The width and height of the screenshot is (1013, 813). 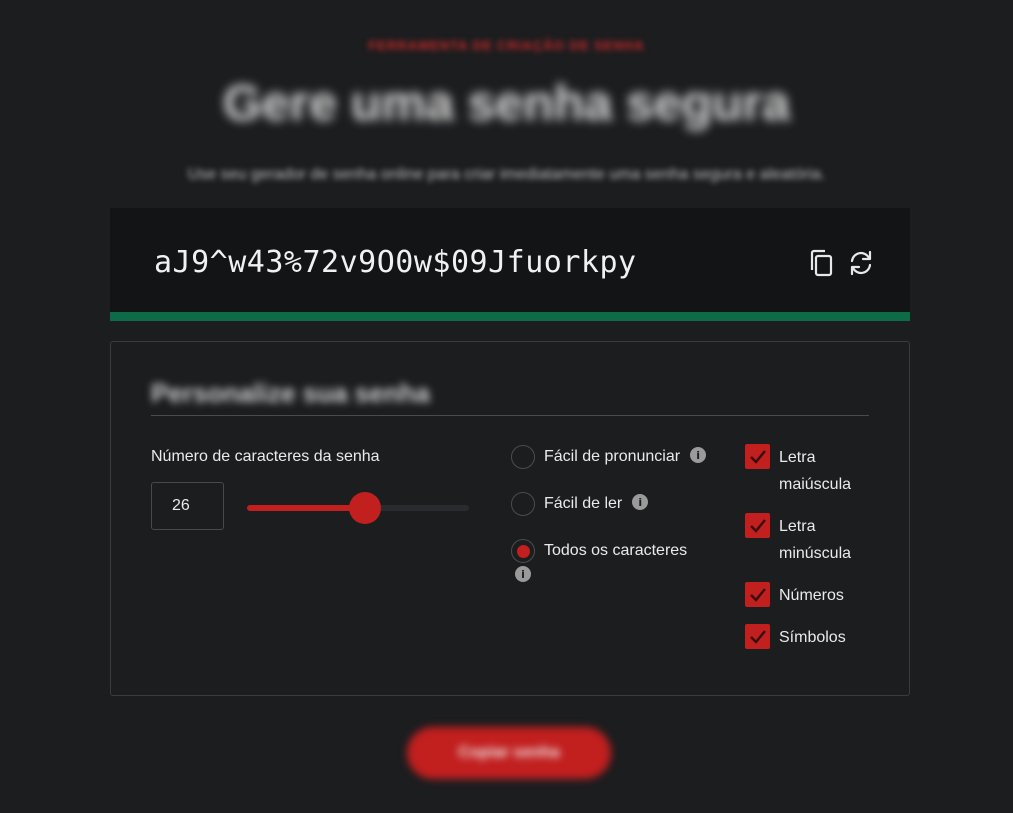 I want to click on copy-icon, so click(x=821, y=263).